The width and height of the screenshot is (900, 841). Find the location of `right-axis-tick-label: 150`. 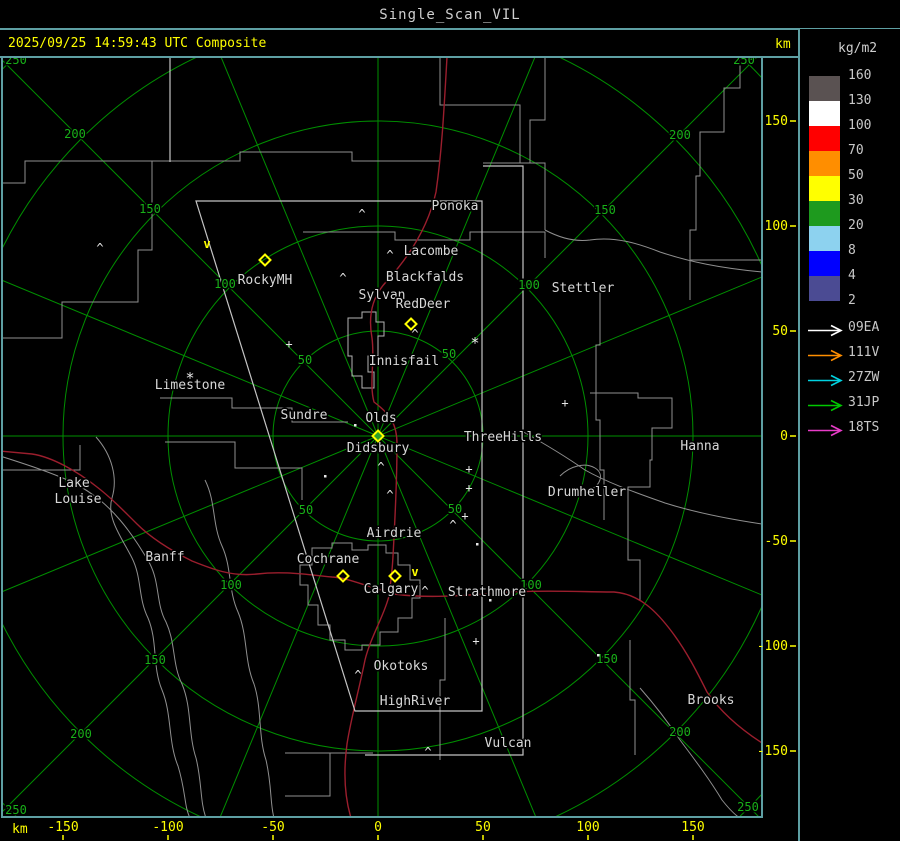

right-axis-tick-label: 150 is located at coordinates (776, 121).